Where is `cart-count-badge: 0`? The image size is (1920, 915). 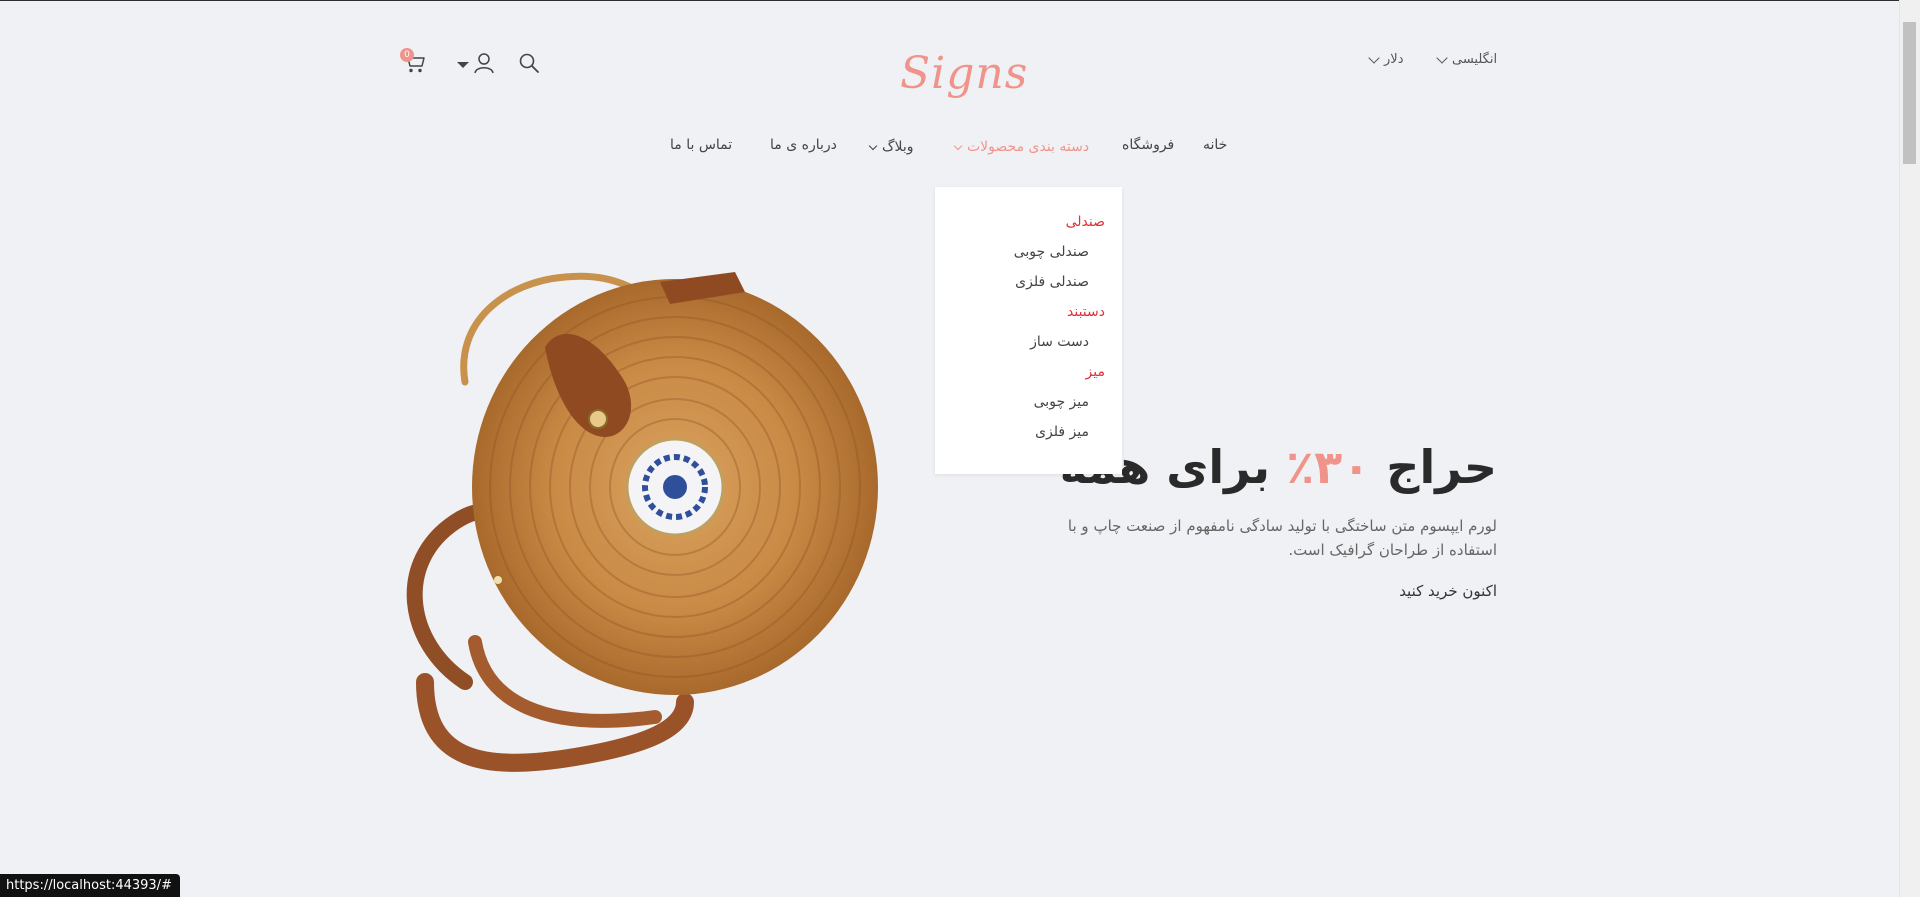 cart-count-badge: 0 is located at coordinates (407, 55).